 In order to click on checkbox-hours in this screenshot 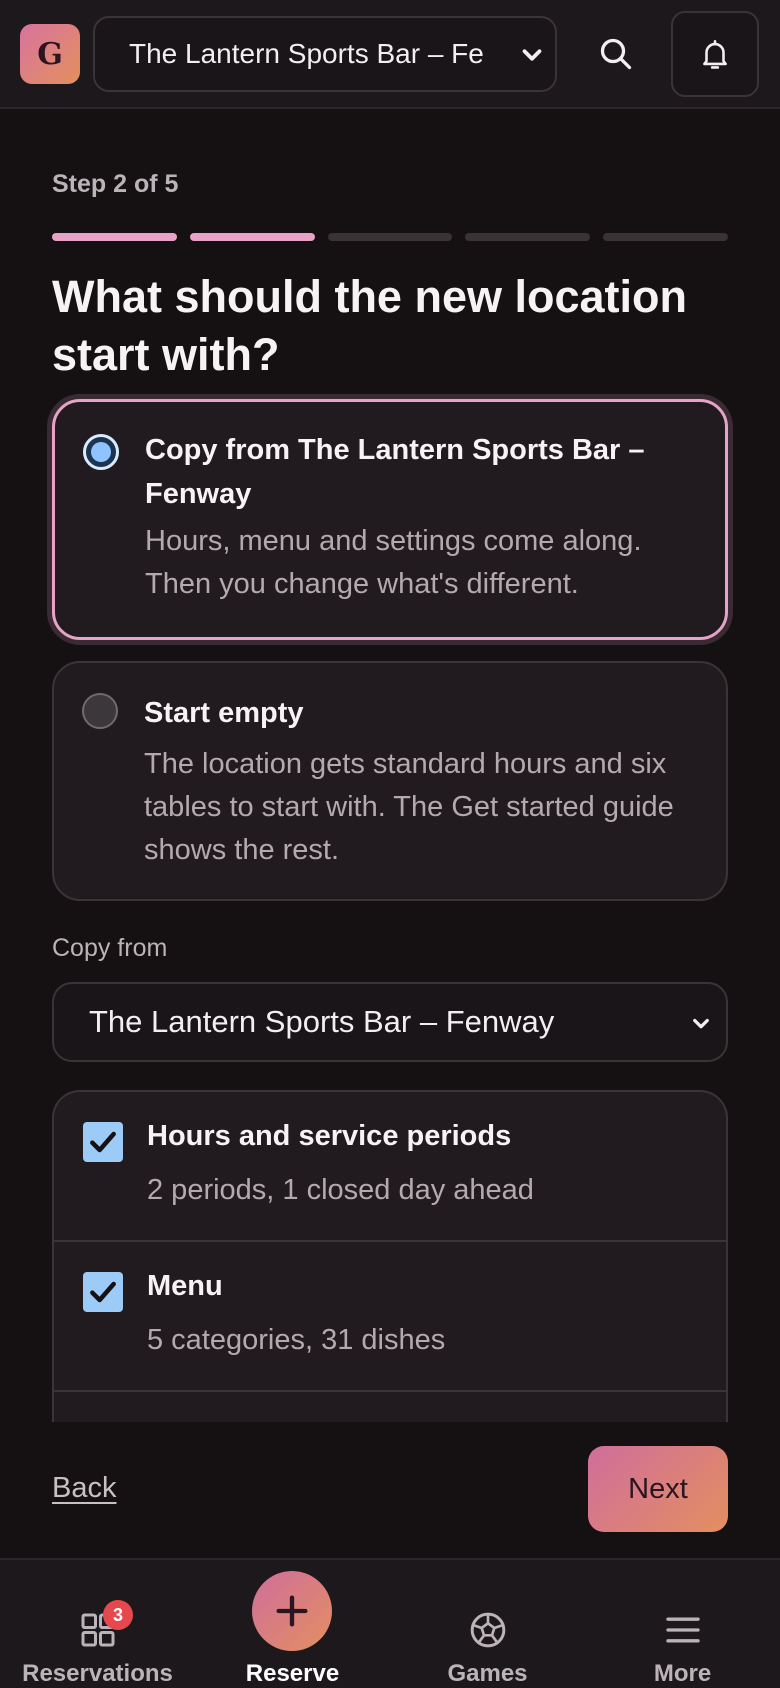, I will do `click(103, 1142)`.